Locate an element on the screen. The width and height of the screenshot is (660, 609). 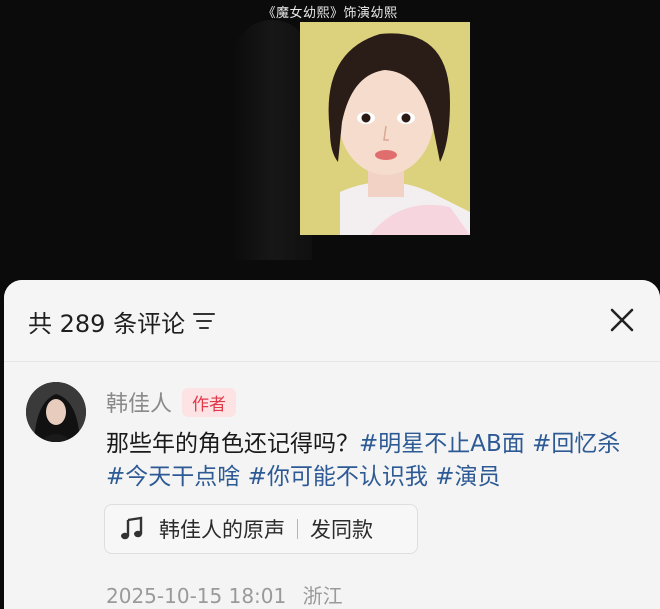
author-name: 韩佳人 is located at coordinates (139, 402).